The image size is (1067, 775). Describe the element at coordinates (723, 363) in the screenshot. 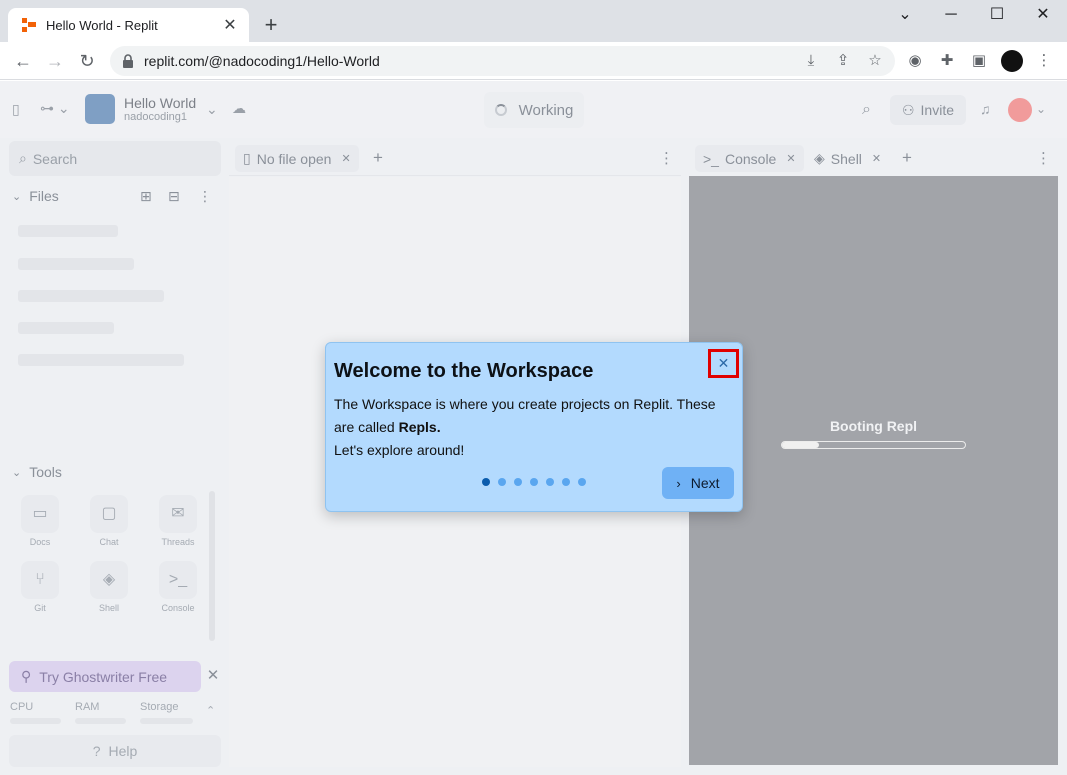

I see `close-dialog-button: ✕` at that location.